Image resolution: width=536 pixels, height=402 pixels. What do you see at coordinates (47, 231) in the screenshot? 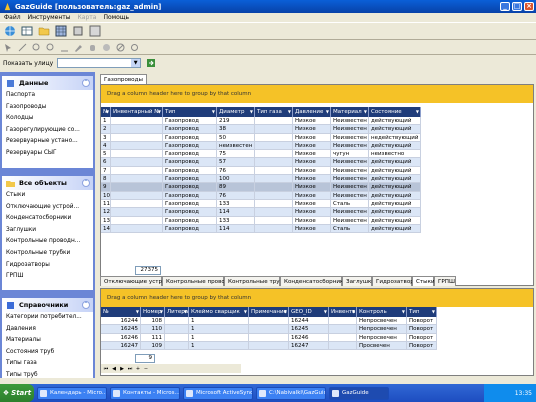
I see `sidebar-item: Заглушки` at bounding box center [47, 231].